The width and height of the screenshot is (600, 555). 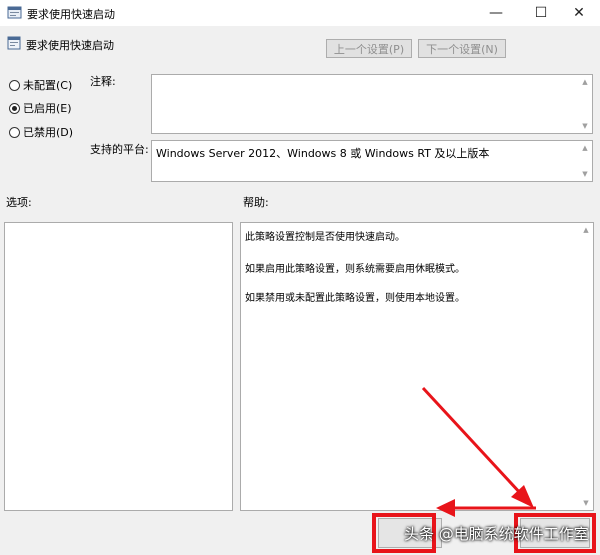 I want to click on title-bar: 要求使用快速启动 — ☐ ✕, so click(x=300, y=13).